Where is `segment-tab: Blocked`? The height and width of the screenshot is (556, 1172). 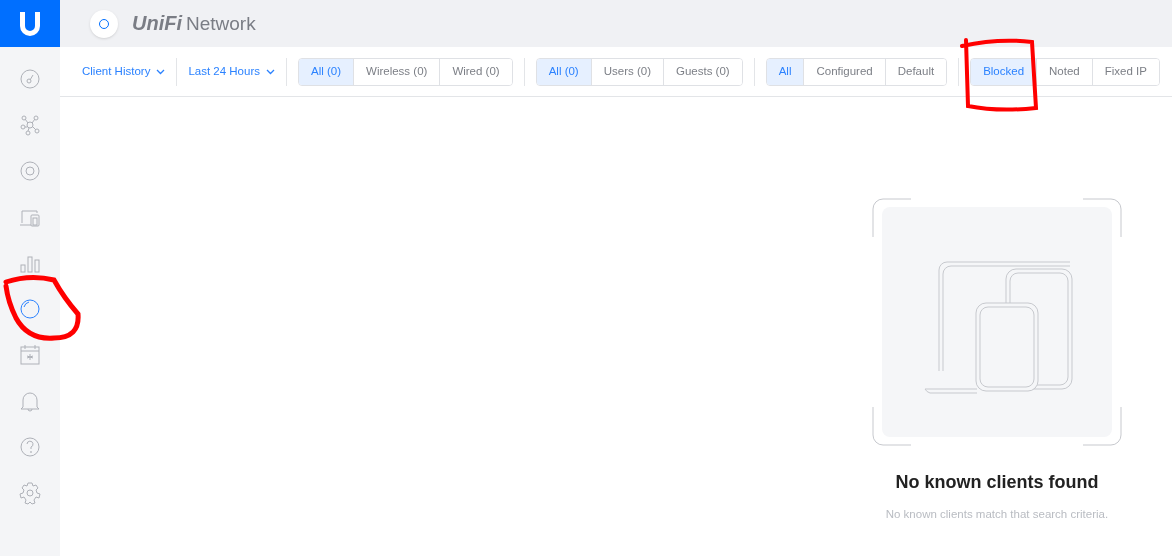 segment-tab: Blocked is located at coordinates (1004, 71).